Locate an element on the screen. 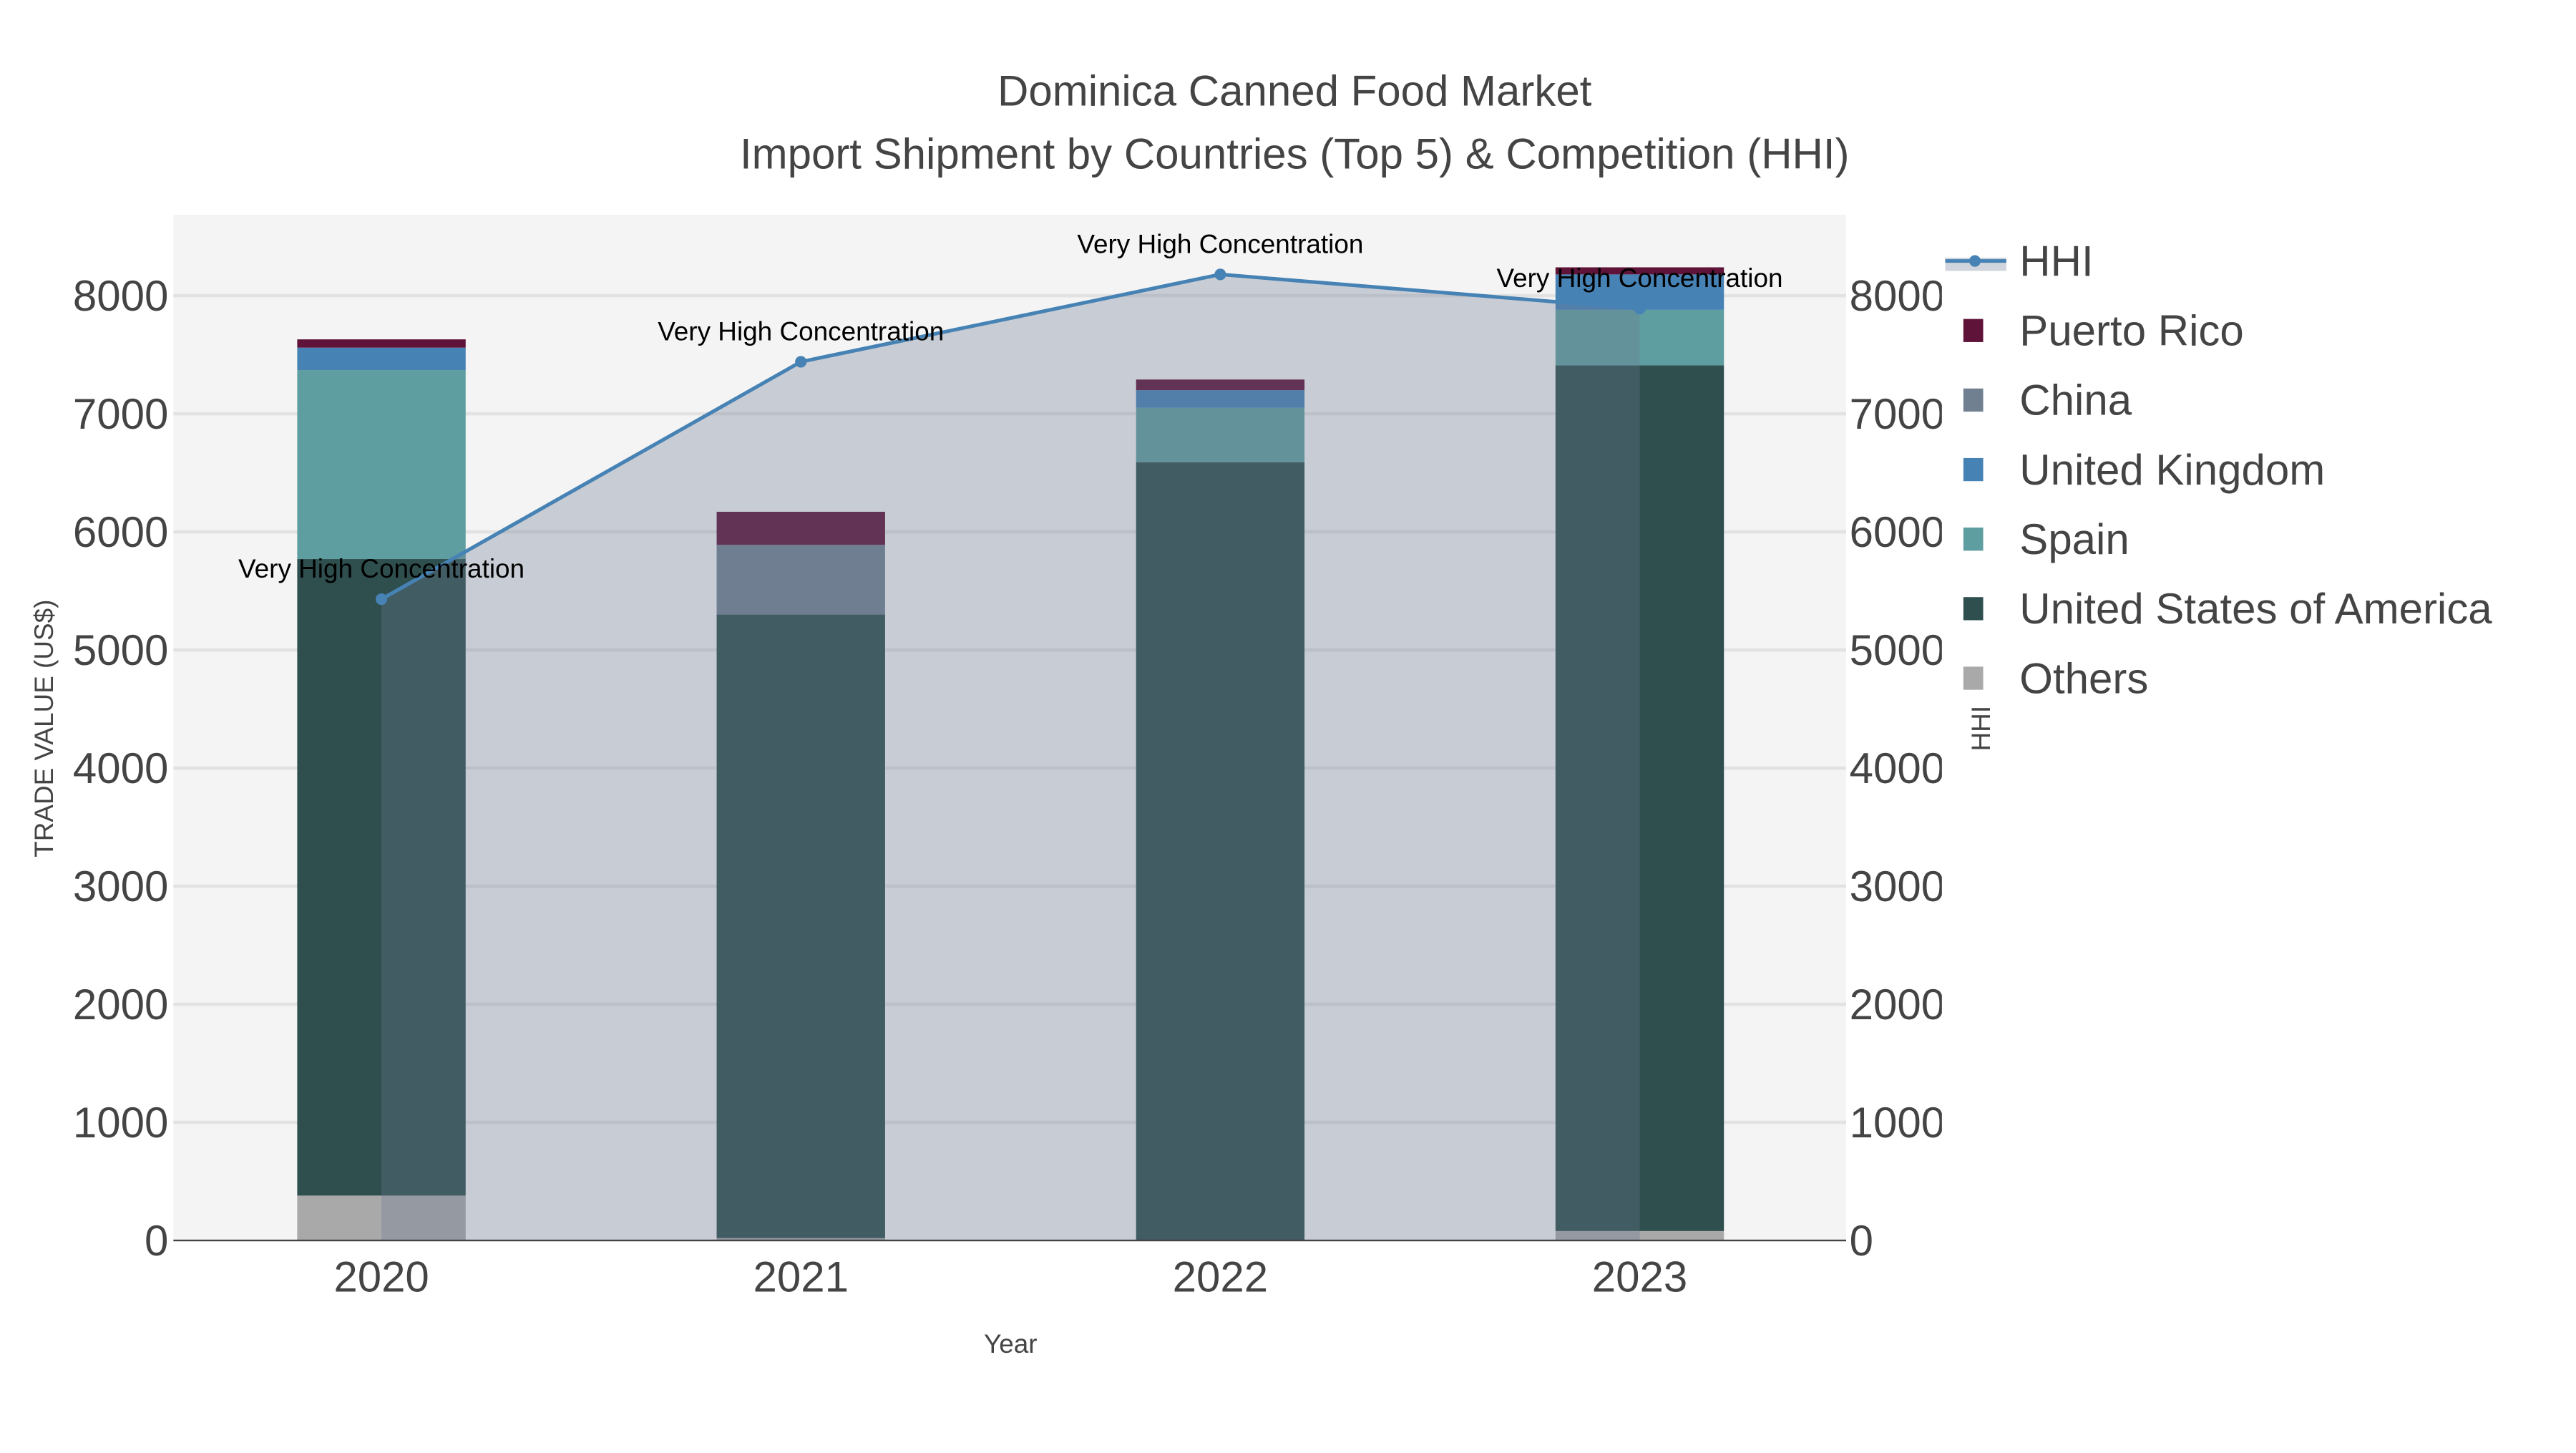 The width and height of the screenshot is (2576, 1453). legend-swatch-china is located at coordinates (1973, 400).